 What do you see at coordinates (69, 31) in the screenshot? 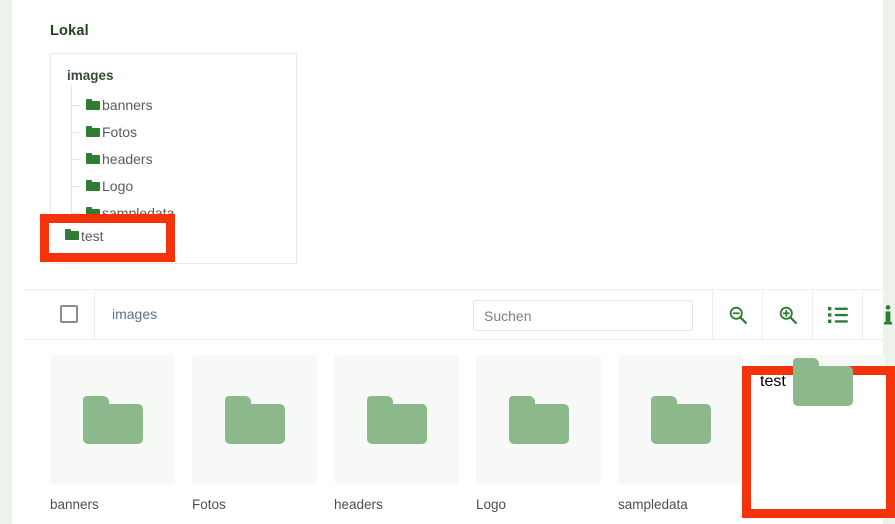
I see `page-title: Lokal` at bounding box center [69, 31].